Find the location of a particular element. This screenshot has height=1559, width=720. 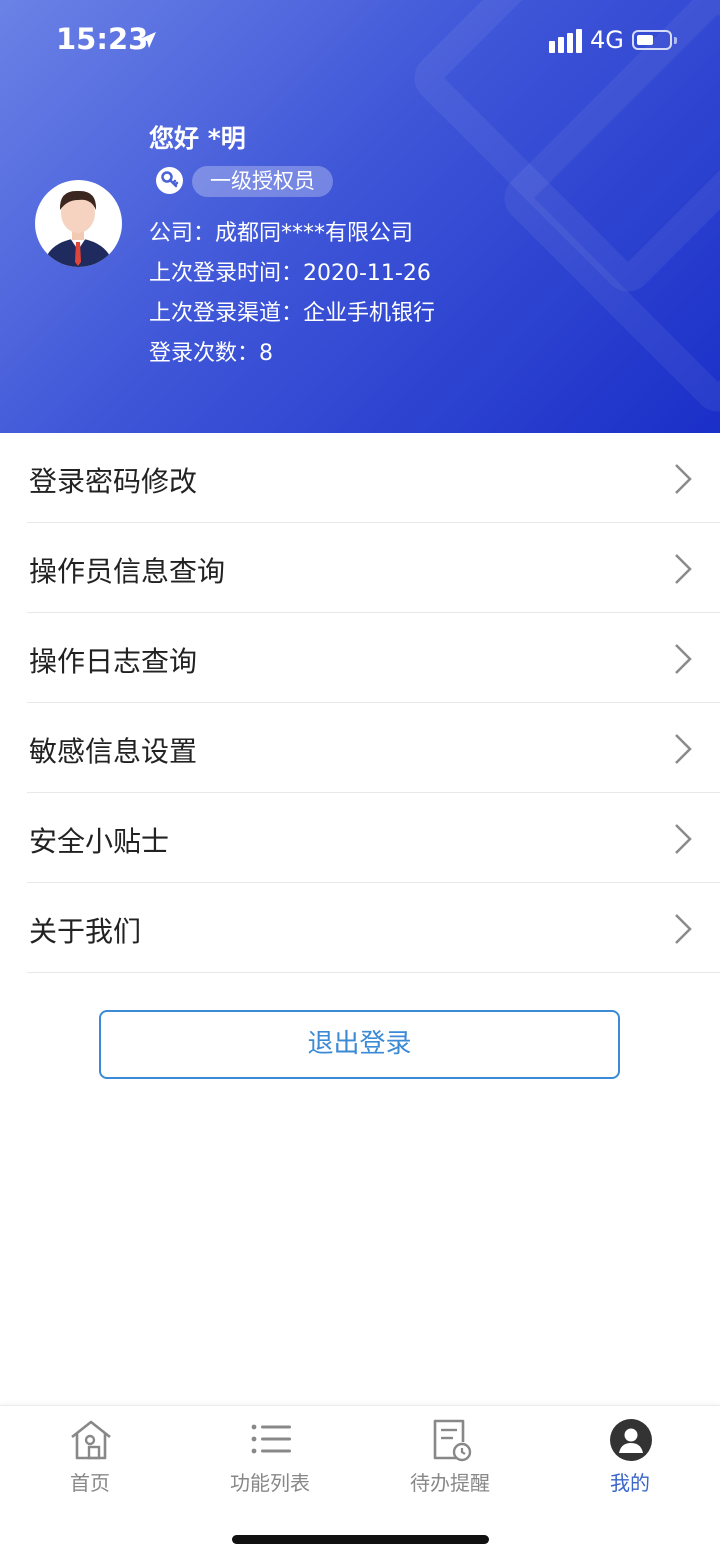

tab-label: 我的 is located at coordinates (630, 1483).